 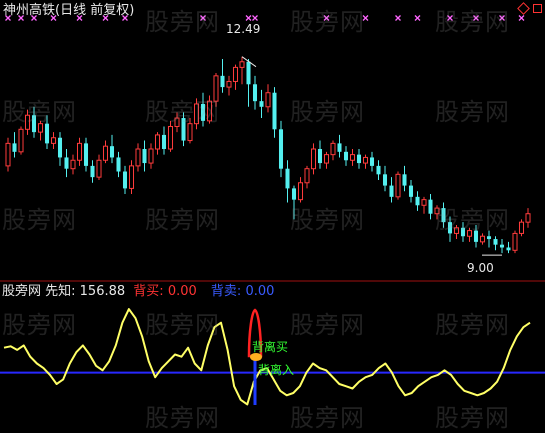 I want to click on low-price-label: 9.00, so click(x=480, y=268).